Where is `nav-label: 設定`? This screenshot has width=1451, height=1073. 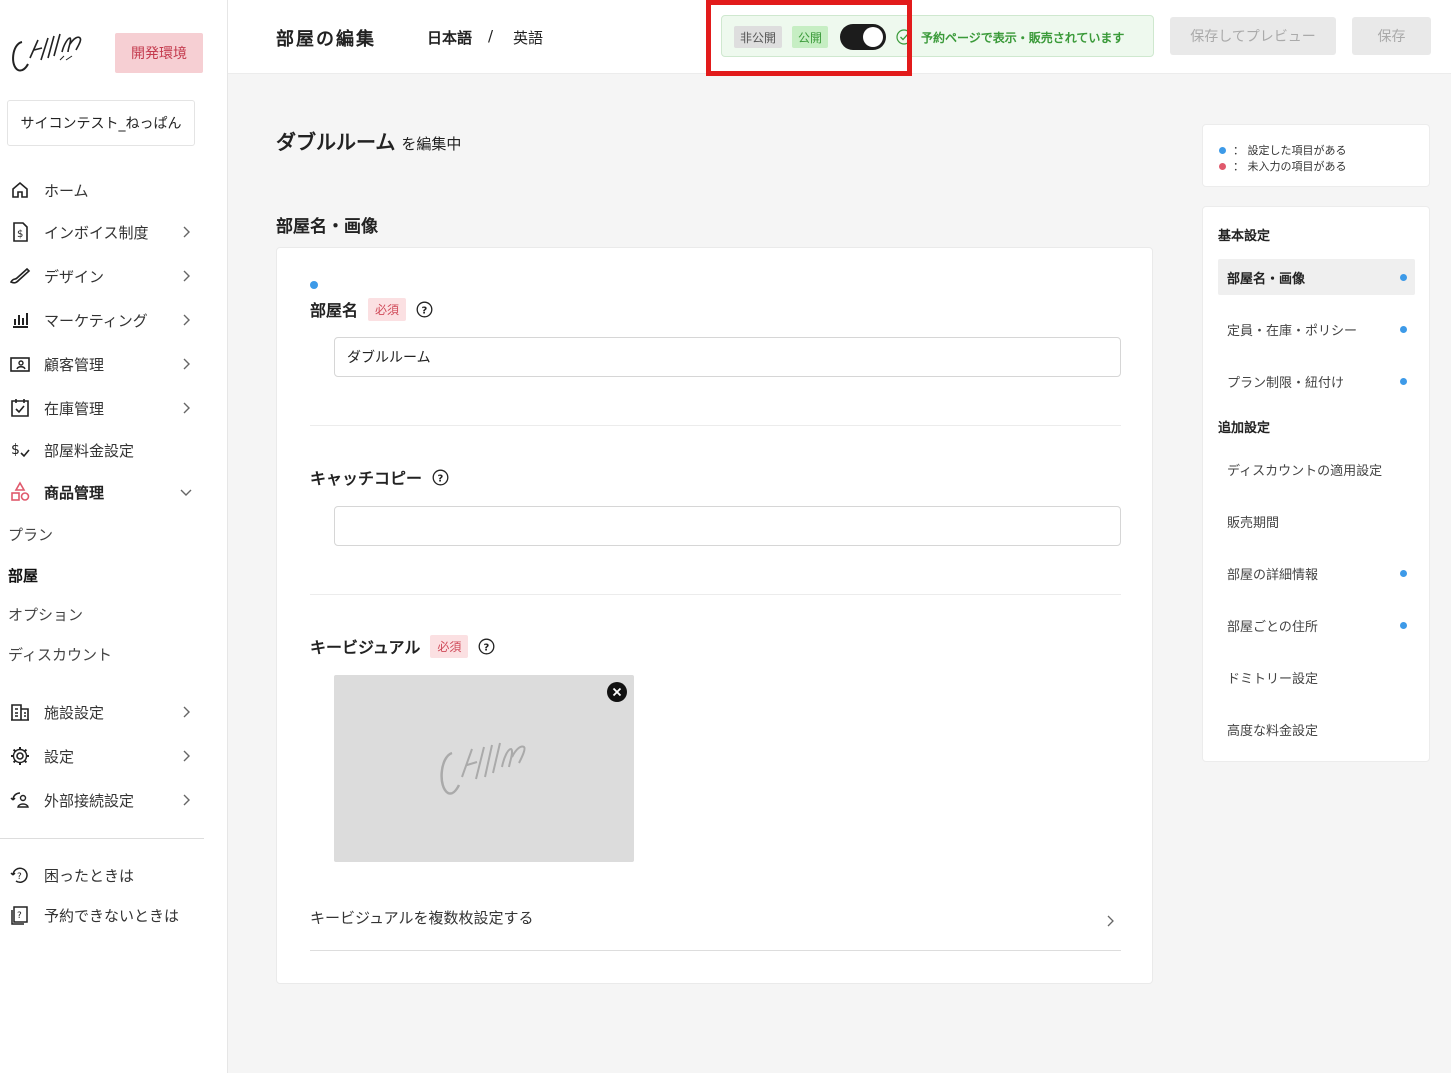 nav-label: 設定 is located at coordinates (59, 756).